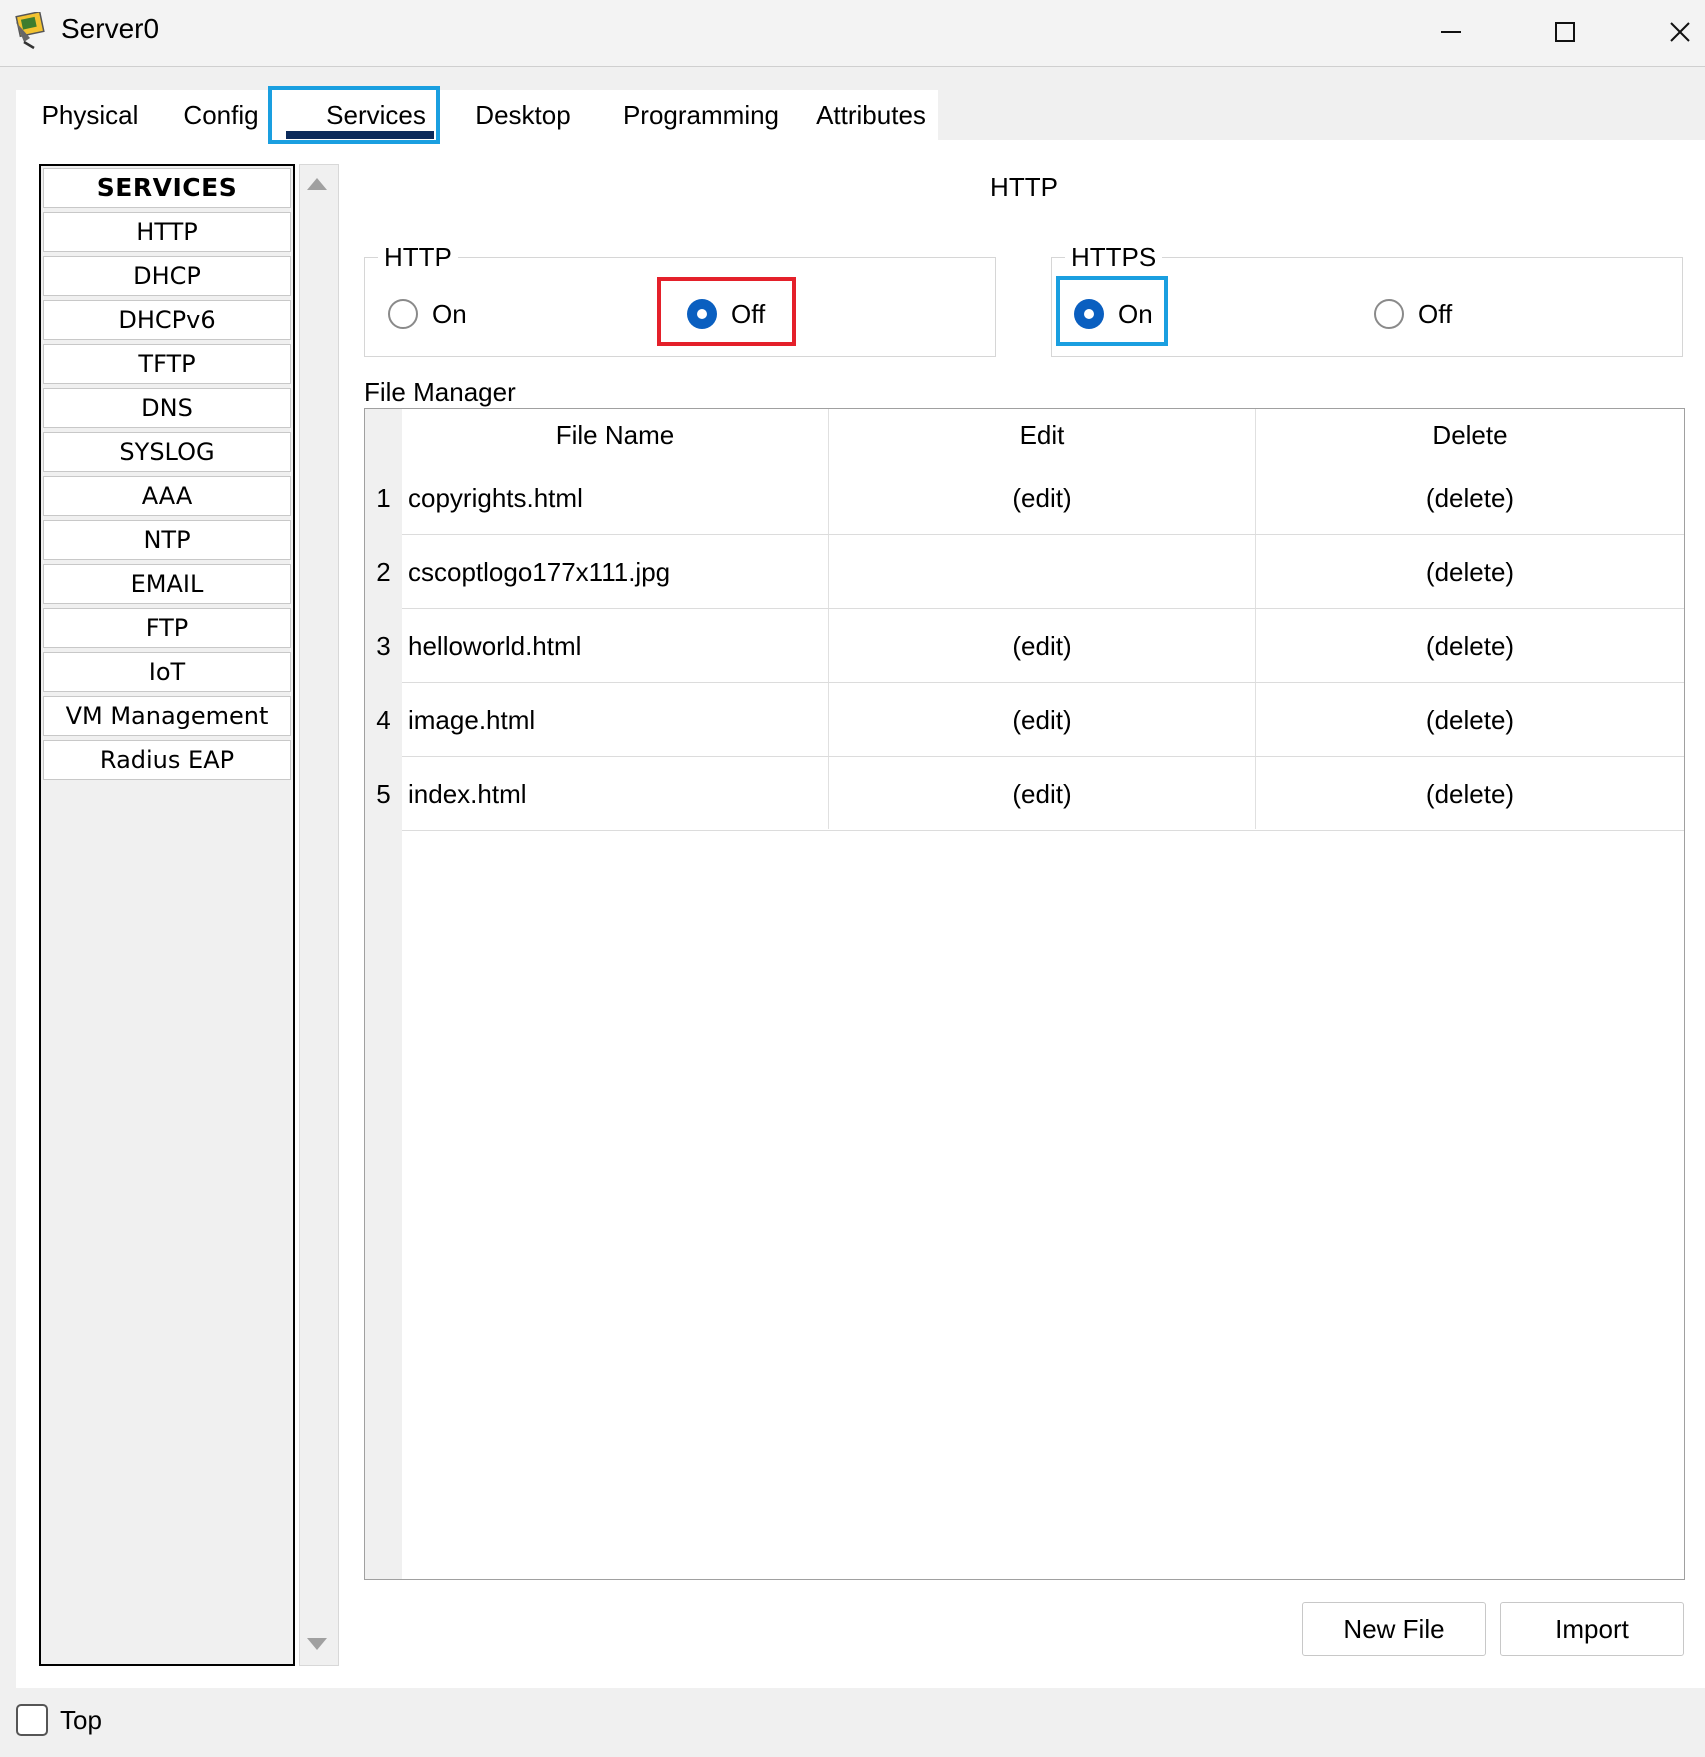 The image size is (1705, 1757). Describe the element at coordinates (383, 720) in the screenshot. I see `row-number: 4` at that location.